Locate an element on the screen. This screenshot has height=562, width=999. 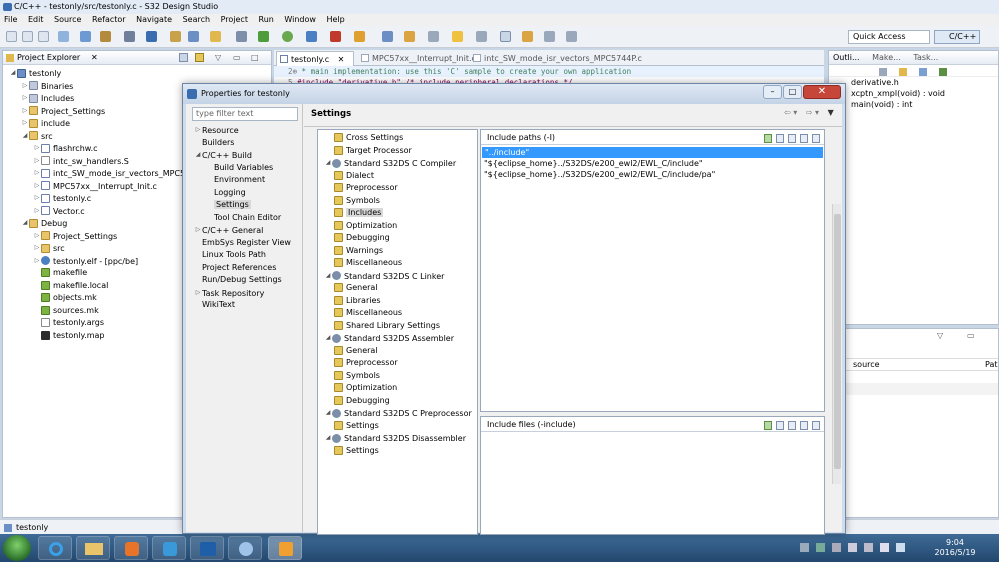
tool-option-item: Includes is located at coordinates (397, 213).